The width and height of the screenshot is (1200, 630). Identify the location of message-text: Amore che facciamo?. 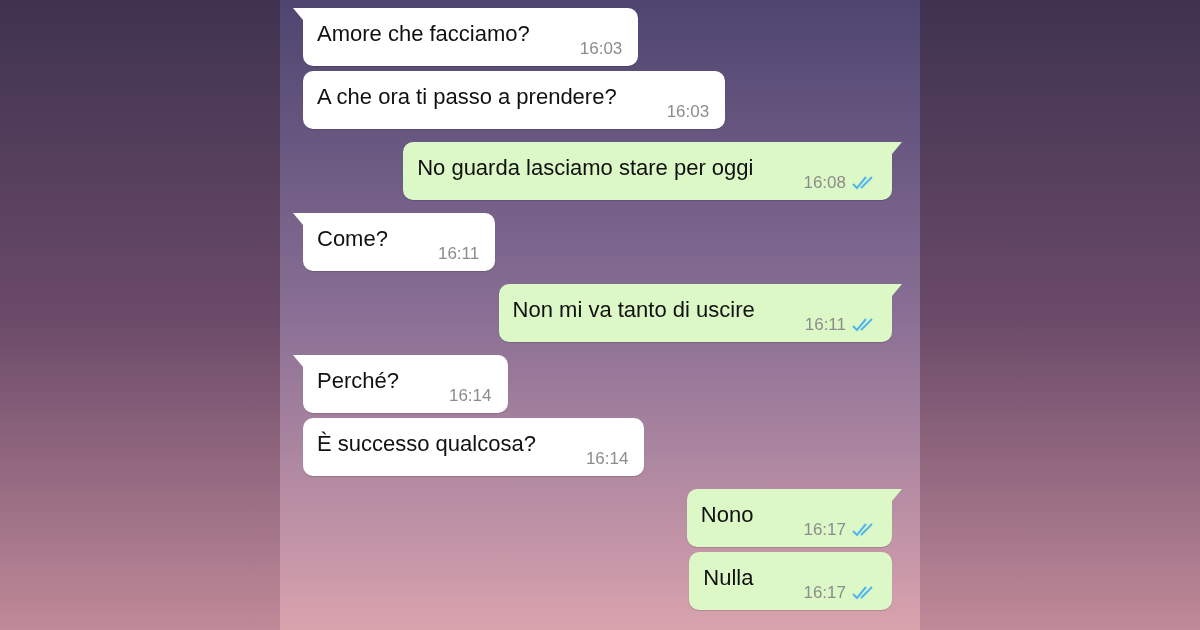
(423, 34).